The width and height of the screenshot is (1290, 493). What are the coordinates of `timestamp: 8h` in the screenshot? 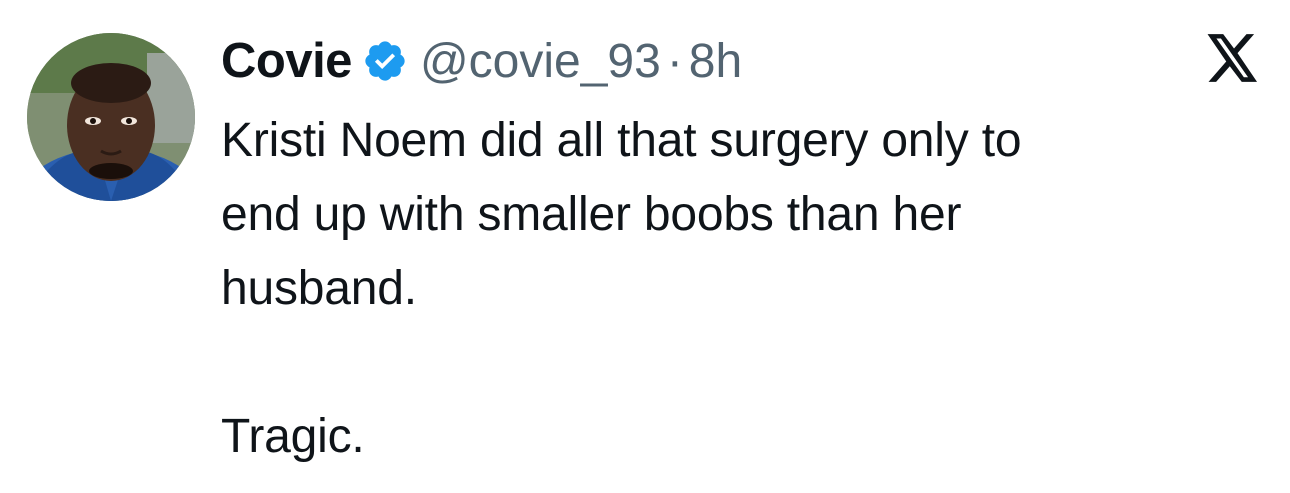 It's located at (715, 61).